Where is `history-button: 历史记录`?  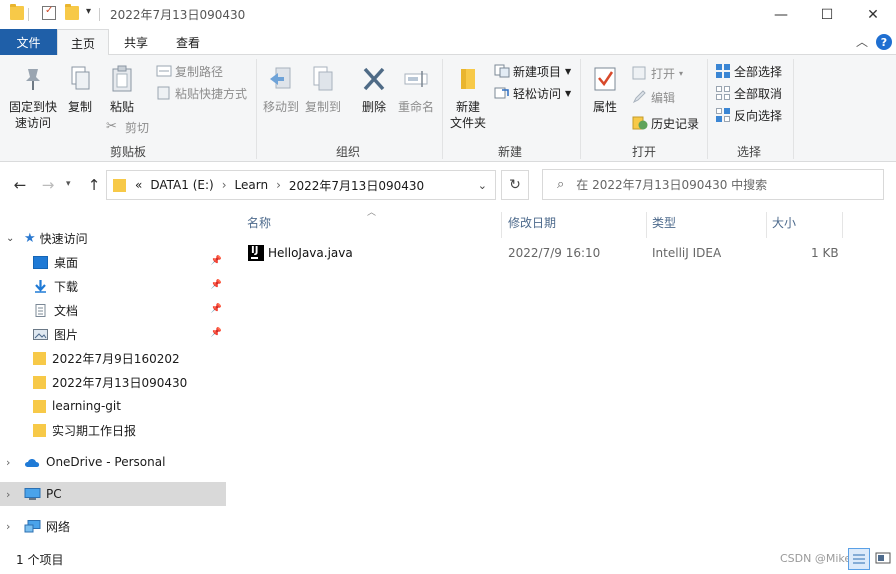
history-button: 历史记录 is located at coordinates (665, 123).